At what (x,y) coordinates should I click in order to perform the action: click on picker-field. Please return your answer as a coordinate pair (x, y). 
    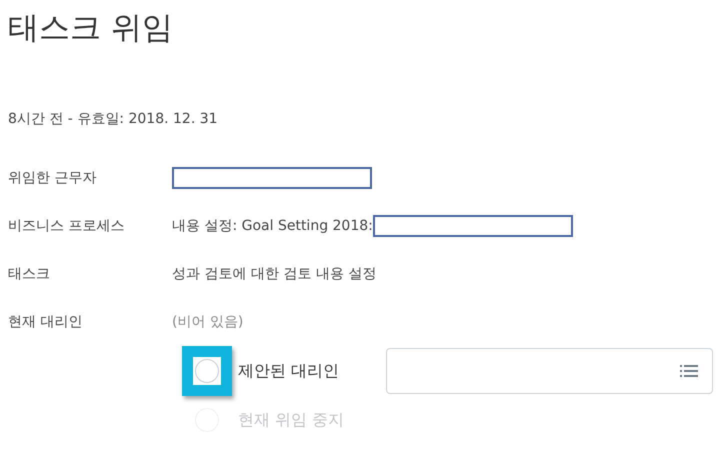
    Looking at the image, I should click on (549, 371).